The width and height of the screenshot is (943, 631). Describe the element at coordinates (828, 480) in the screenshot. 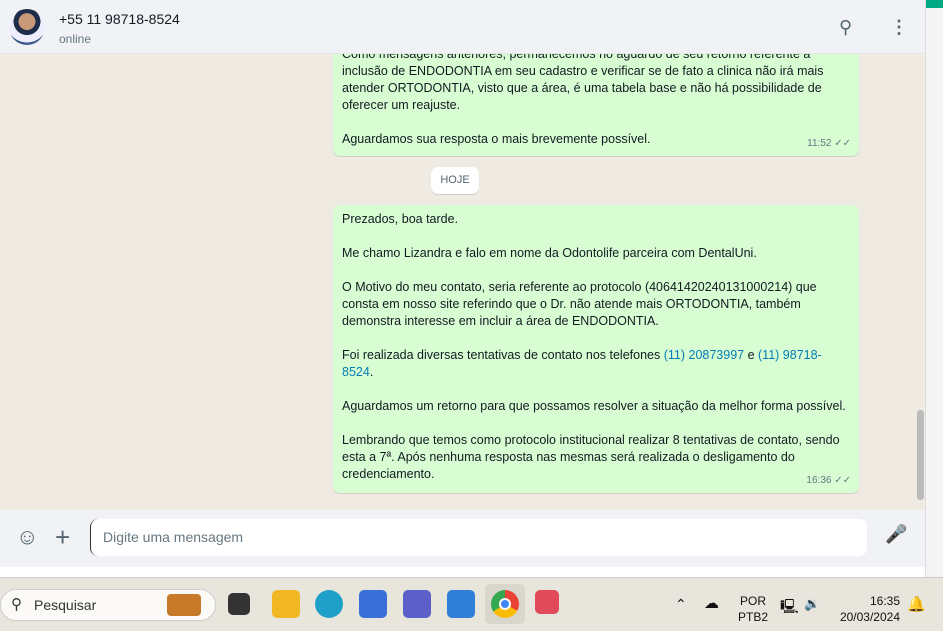

I see `message-time: 16:36 ✓✓` at that location.